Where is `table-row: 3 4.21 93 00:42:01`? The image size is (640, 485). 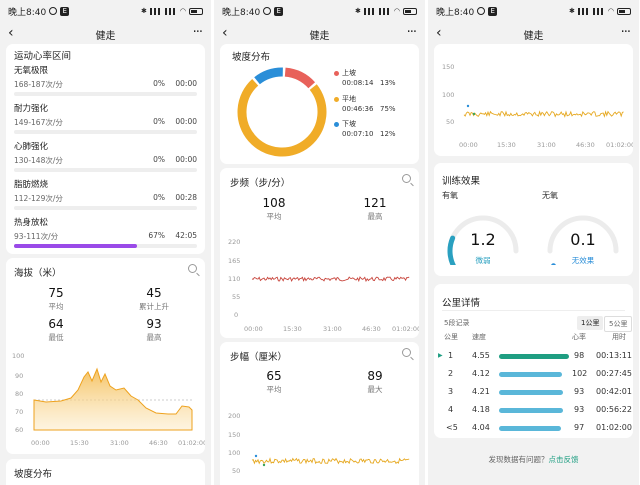 table-row: 3 4.21 93 00:42:01 is located at coordinates (537, 392).